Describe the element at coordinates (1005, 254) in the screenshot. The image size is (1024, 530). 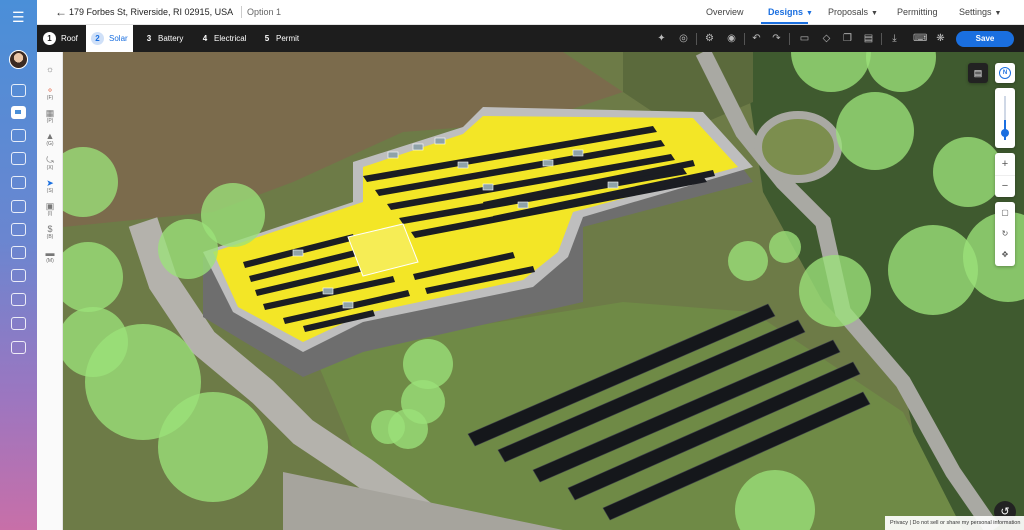
I see `pan-icon: ✥` at that location.